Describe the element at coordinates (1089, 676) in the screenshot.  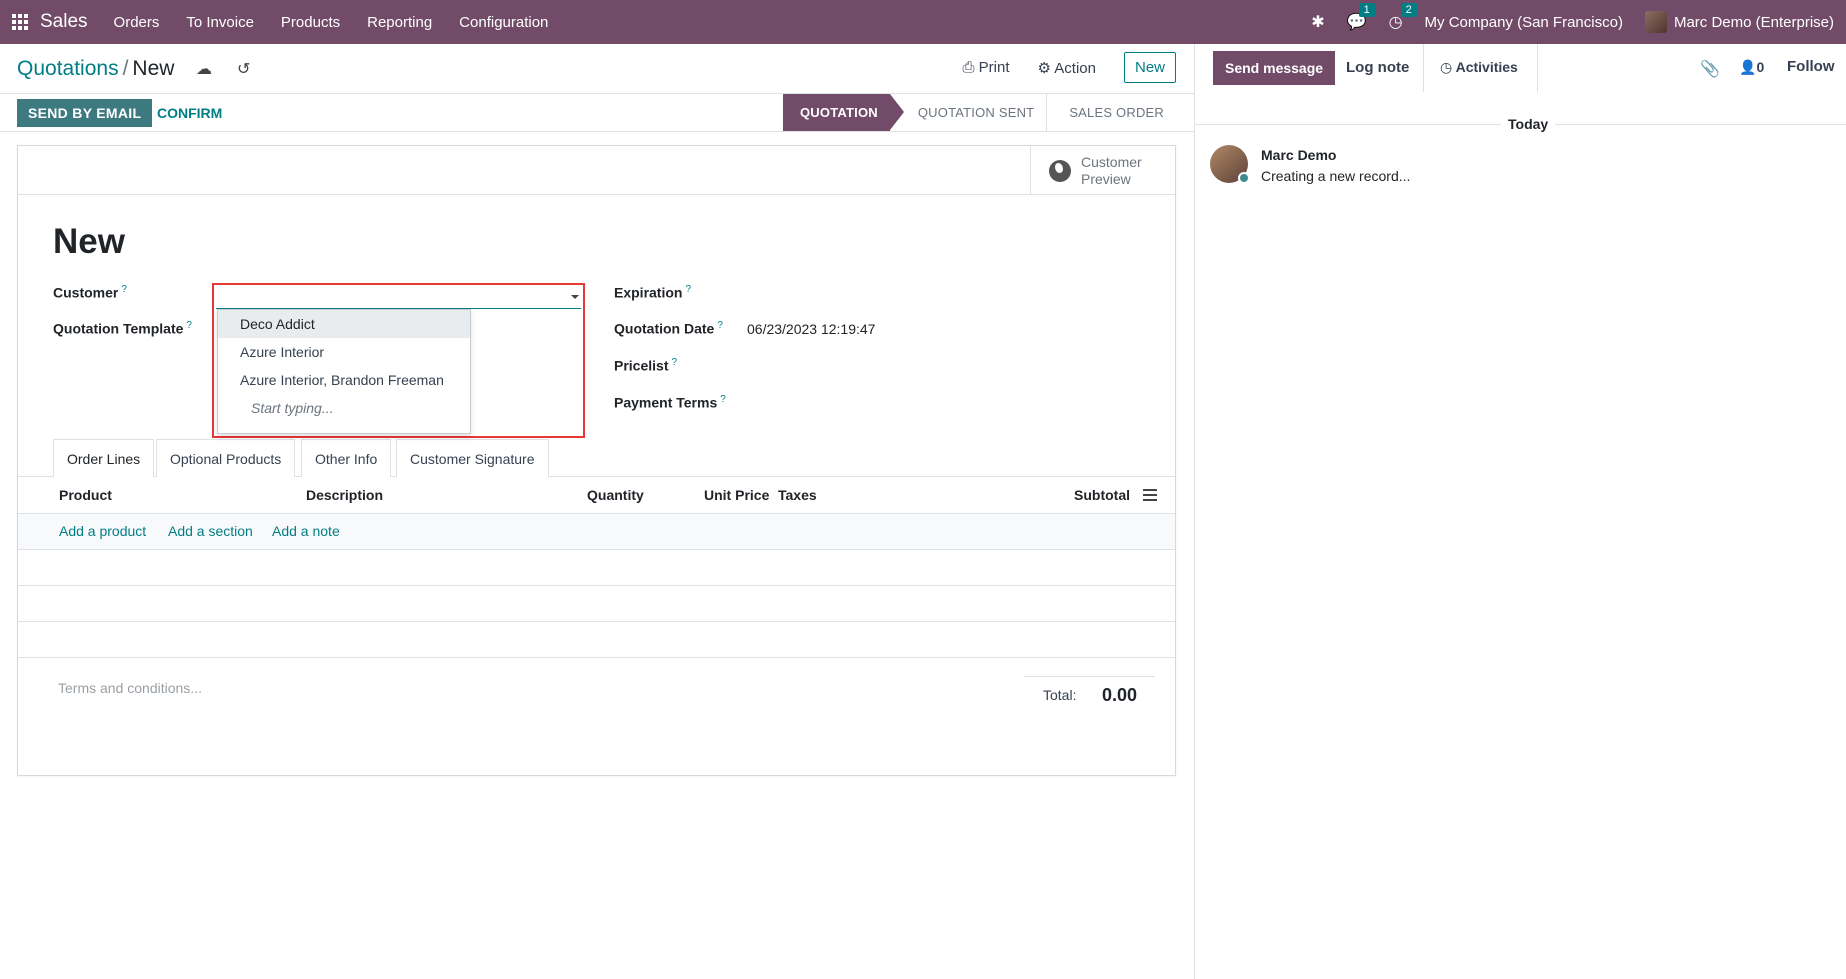
I see `total-divider` at that location.